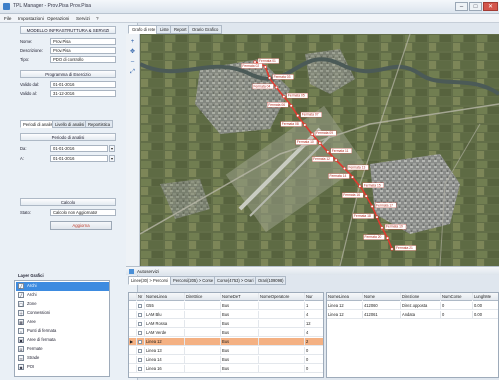 This screenshot has height=380, width=499. I want to click on table-row: LAM Rossa Bus 12, so click(226, 324).